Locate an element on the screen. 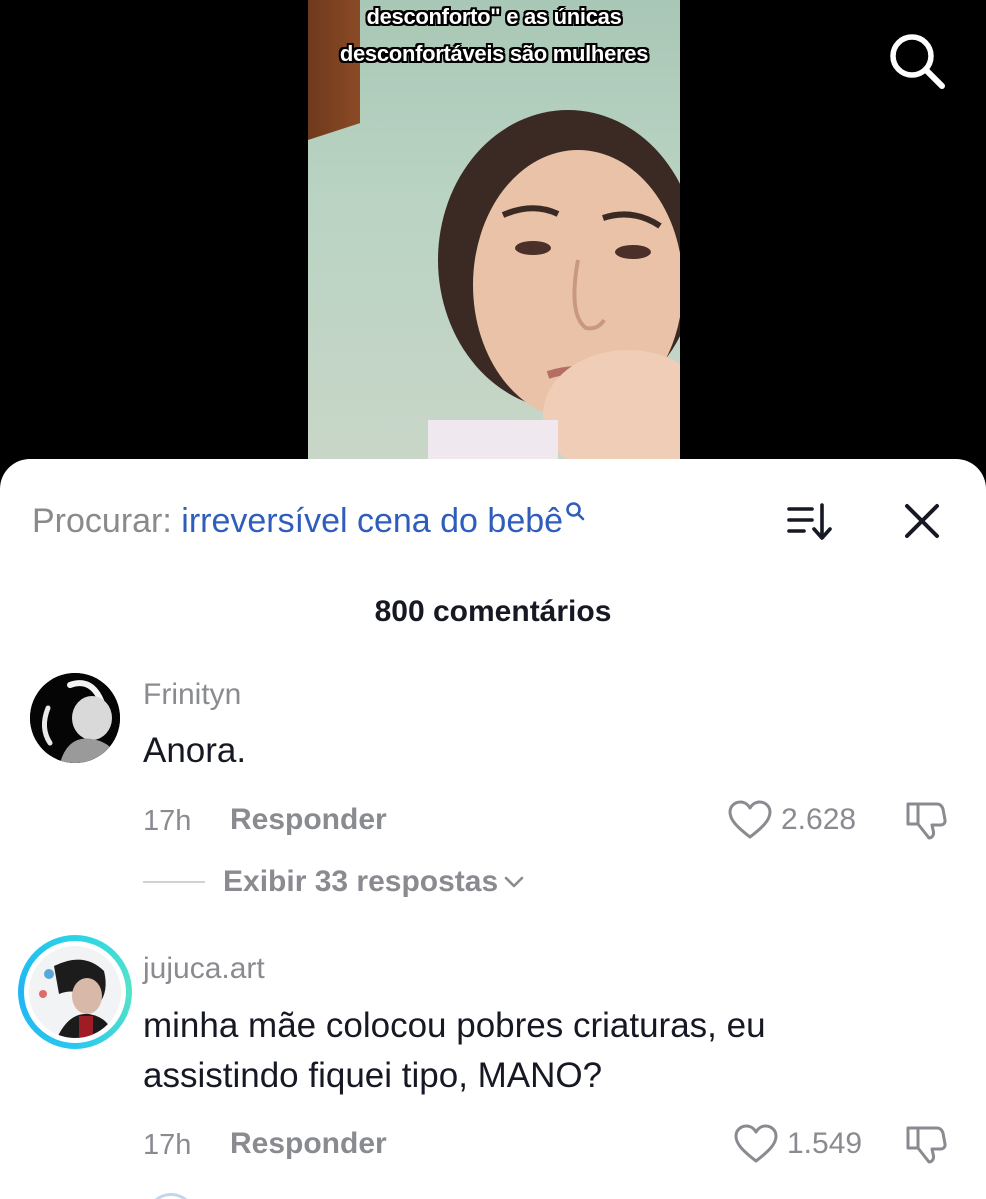 The width and height of the screenshot is (986, 1199). comment-username: jujuca.art is located at coordinates (204, 969).